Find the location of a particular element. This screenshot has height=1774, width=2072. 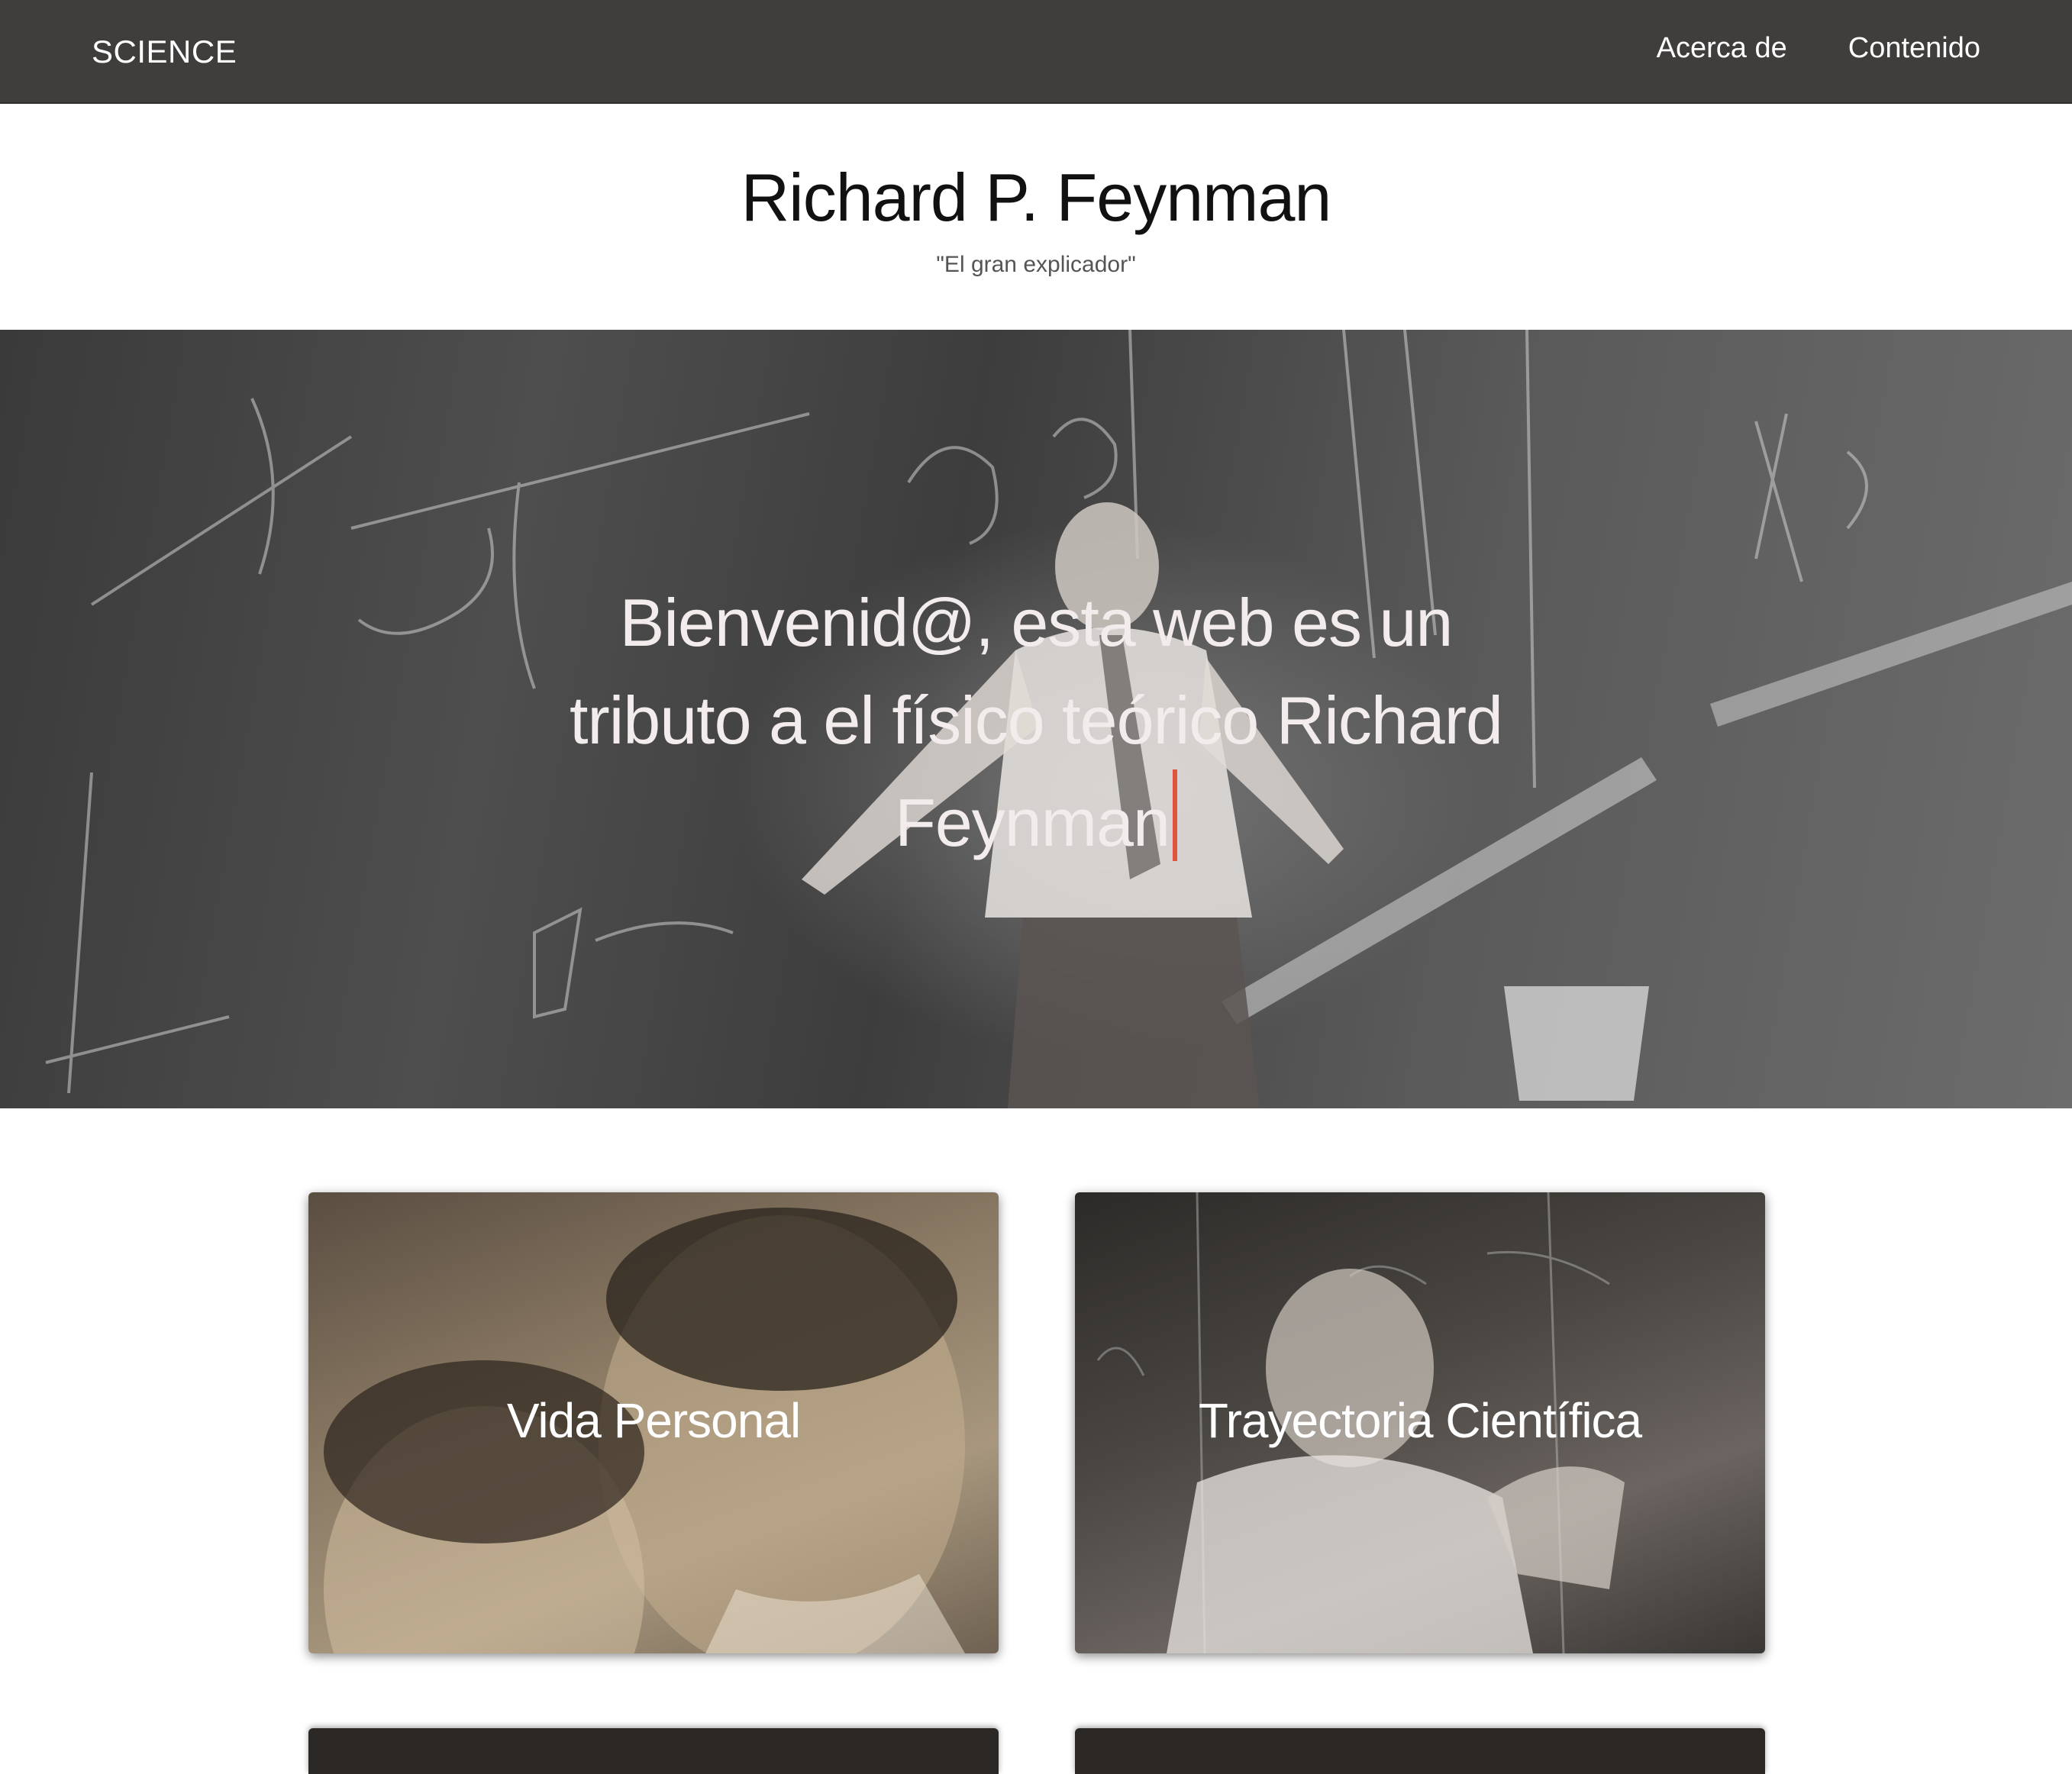

brand-link: SCIENCE is located at coordinates (164, 52).